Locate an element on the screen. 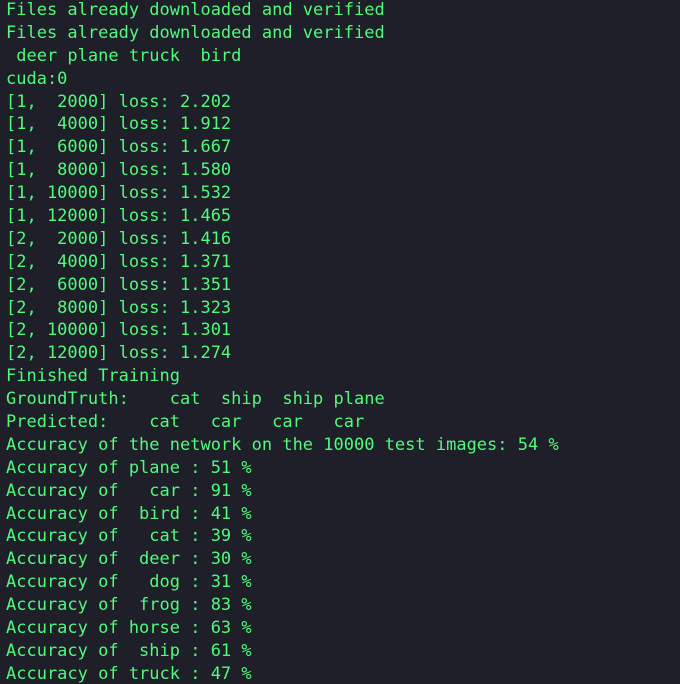  output-line: [2, 2000] loss: 1.416 is located at coordinates (119, 238).